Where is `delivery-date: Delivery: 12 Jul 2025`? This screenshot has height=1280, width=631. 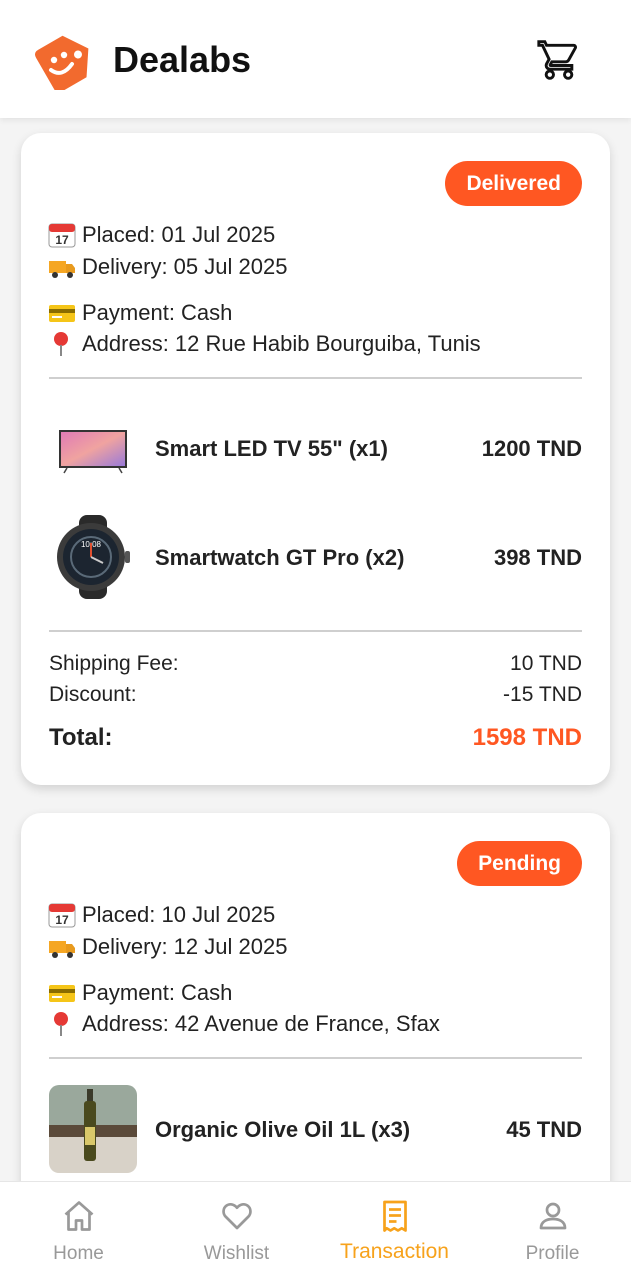 delivery-date: Delivery: 12 Jul 2025 is located at coordinates (185, 946).